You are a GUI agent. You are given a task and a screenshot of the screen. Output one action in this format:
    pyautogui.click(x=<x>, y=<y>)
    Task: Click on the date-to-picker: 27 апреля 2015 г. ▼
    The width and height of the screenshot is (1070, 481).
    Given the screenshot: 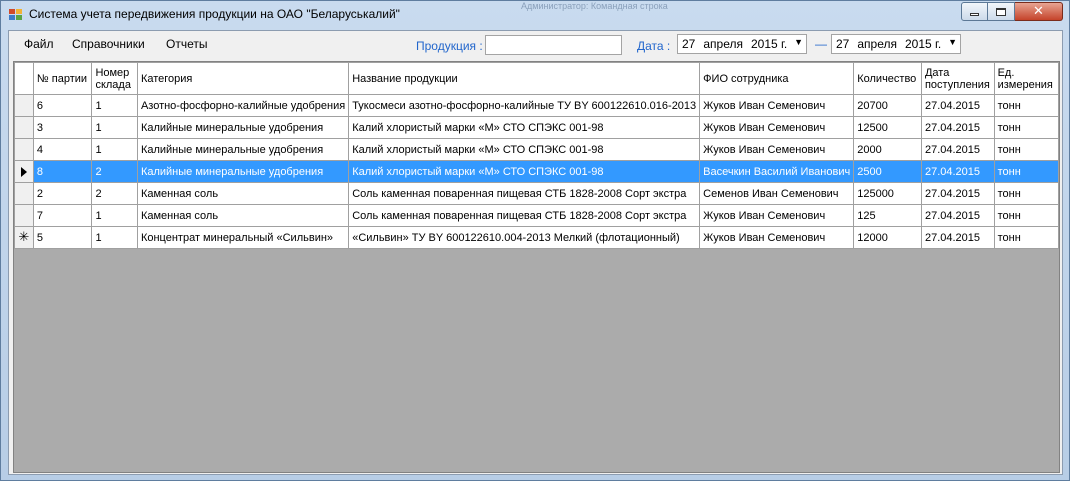 What is the action you would take?
    pyautogui.click(x=896, y=44)
    